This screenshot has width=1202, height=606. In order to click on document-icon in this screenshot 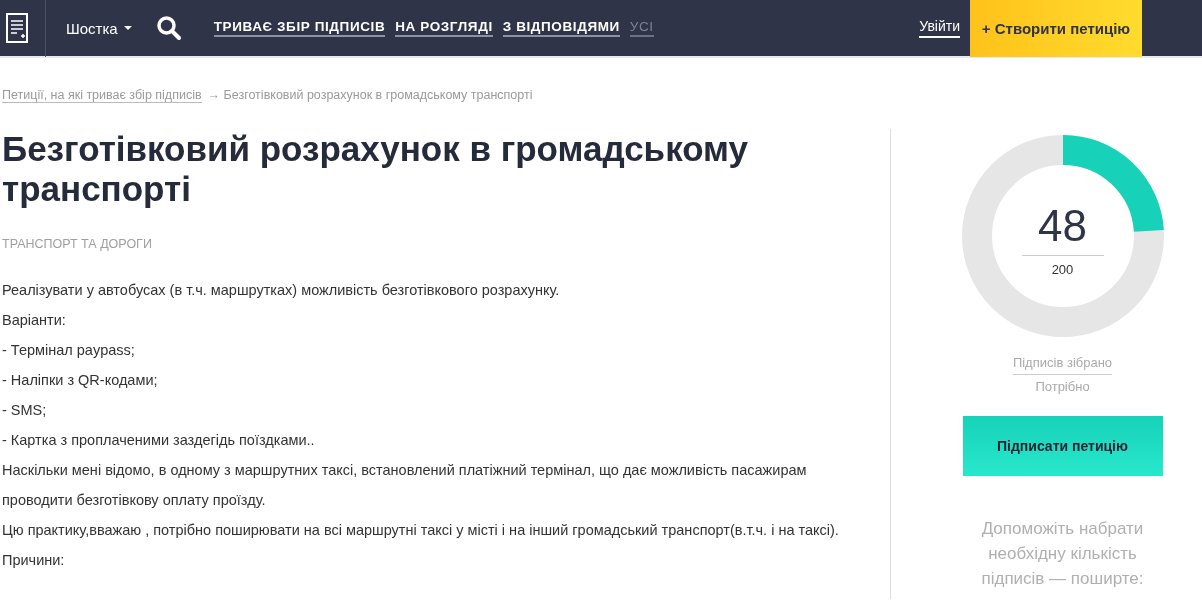, I will do `click(16, 28)`.